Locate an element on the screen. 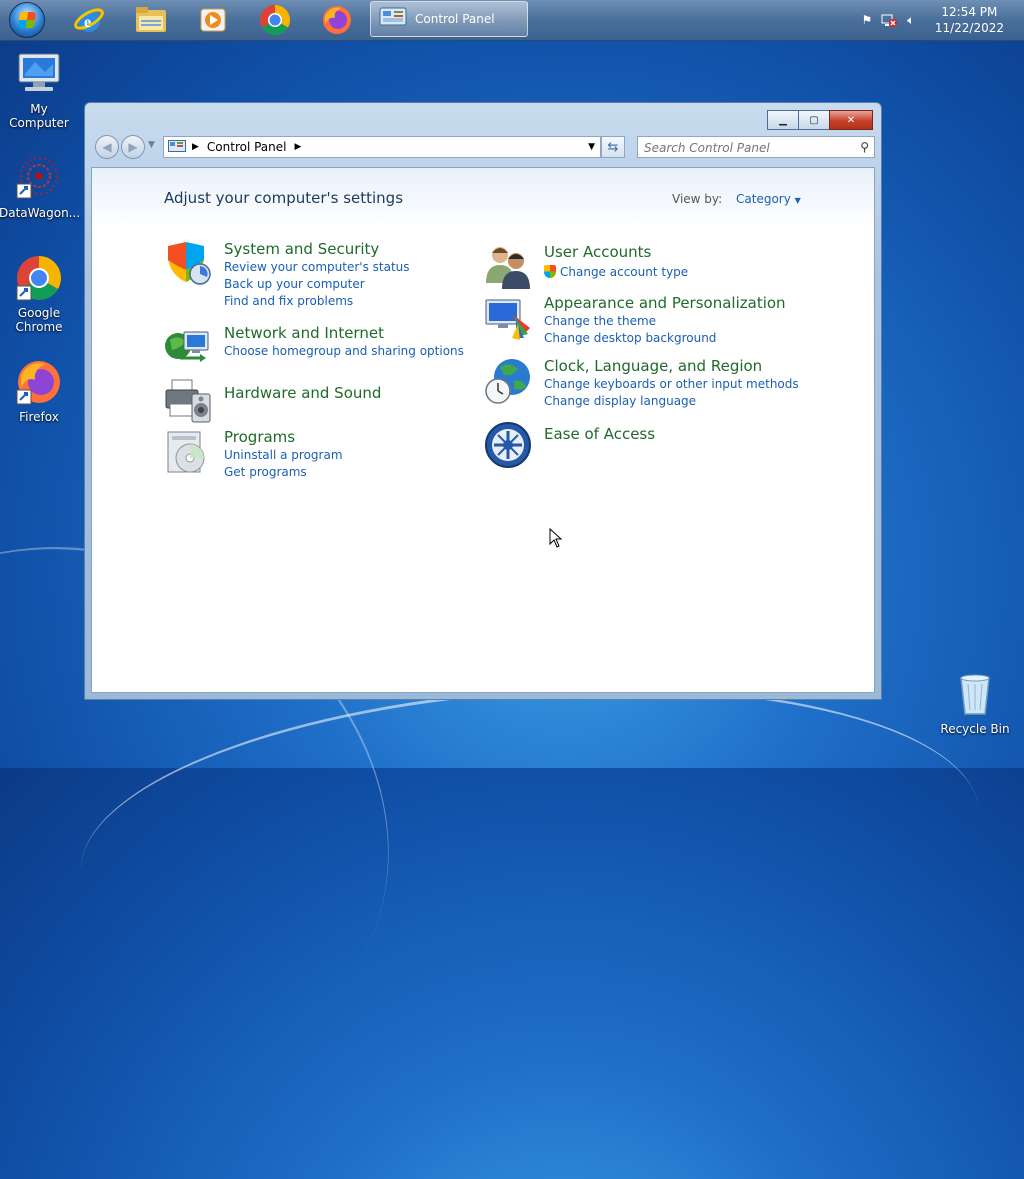 This screenshot has width=1024, height=1179. address-dropdown-icon: ▼ is located at coordinates (591, 147).